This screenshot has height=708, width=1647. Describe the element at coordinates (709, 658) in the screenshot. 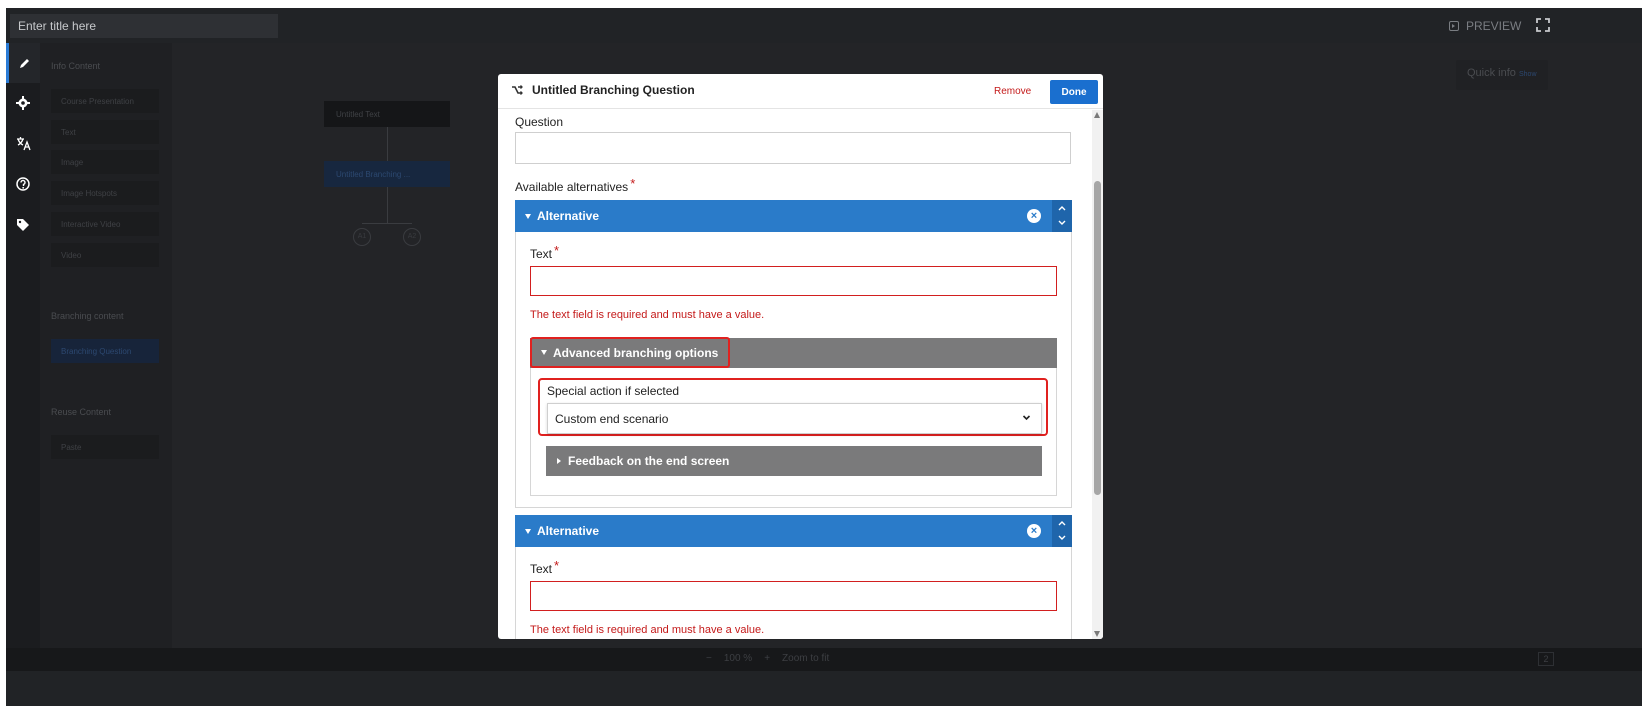

I see `zoom-out-icon: −` at that location.